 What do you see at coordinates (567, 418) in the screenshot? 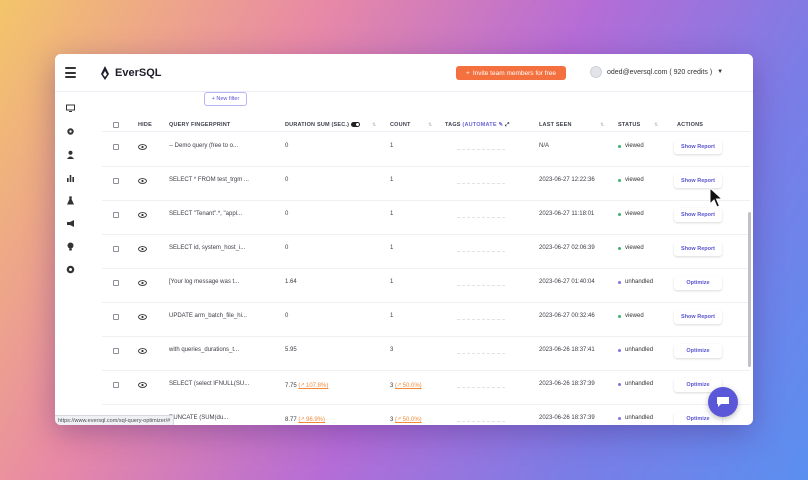
I see `last-seen: 2023-06-26 18:37:39` at bounding box center [567, 418].